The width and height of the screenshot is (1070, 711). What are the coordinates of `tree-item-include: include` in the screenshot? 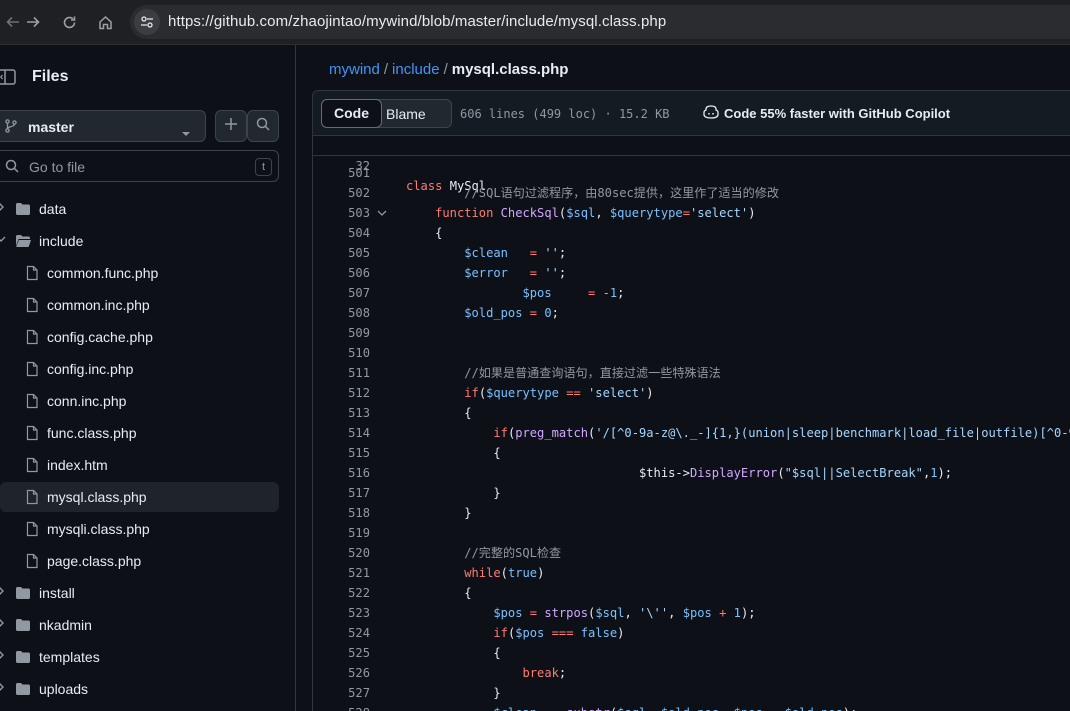 It's located at (139, 241).